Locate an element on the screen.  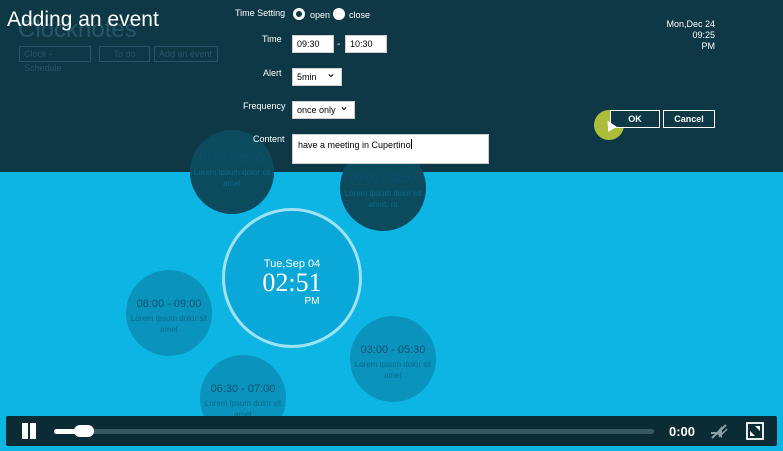
content-input: have a meeting in Cupertino is located at coordinates (390, 149).